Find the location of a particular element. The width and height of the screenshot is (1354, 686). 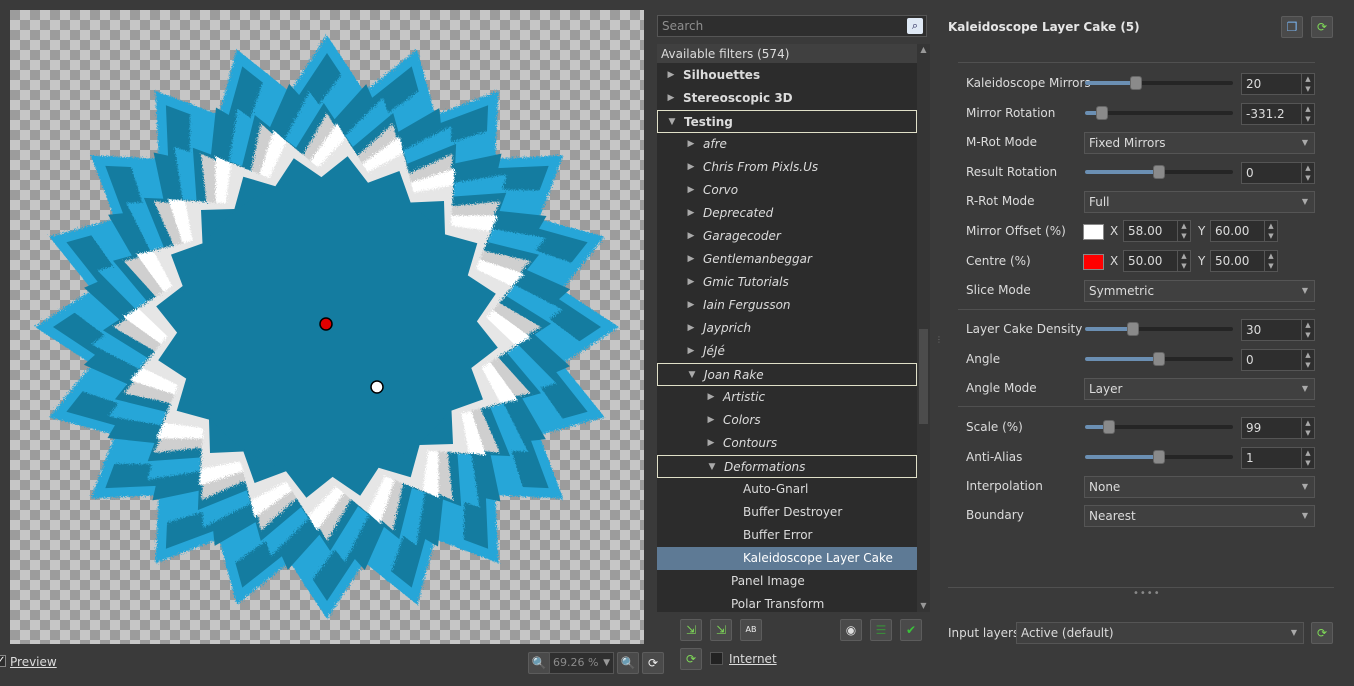

result-rotation-slider is located at coordinates (1159, 172).